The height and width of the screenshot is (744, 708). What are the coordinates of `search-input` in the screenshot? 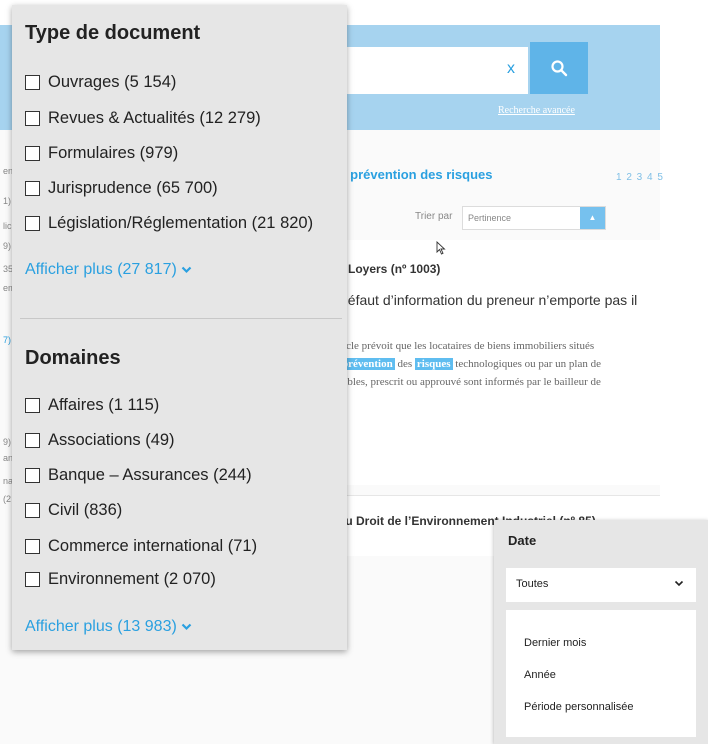 It's located at (429, 70).